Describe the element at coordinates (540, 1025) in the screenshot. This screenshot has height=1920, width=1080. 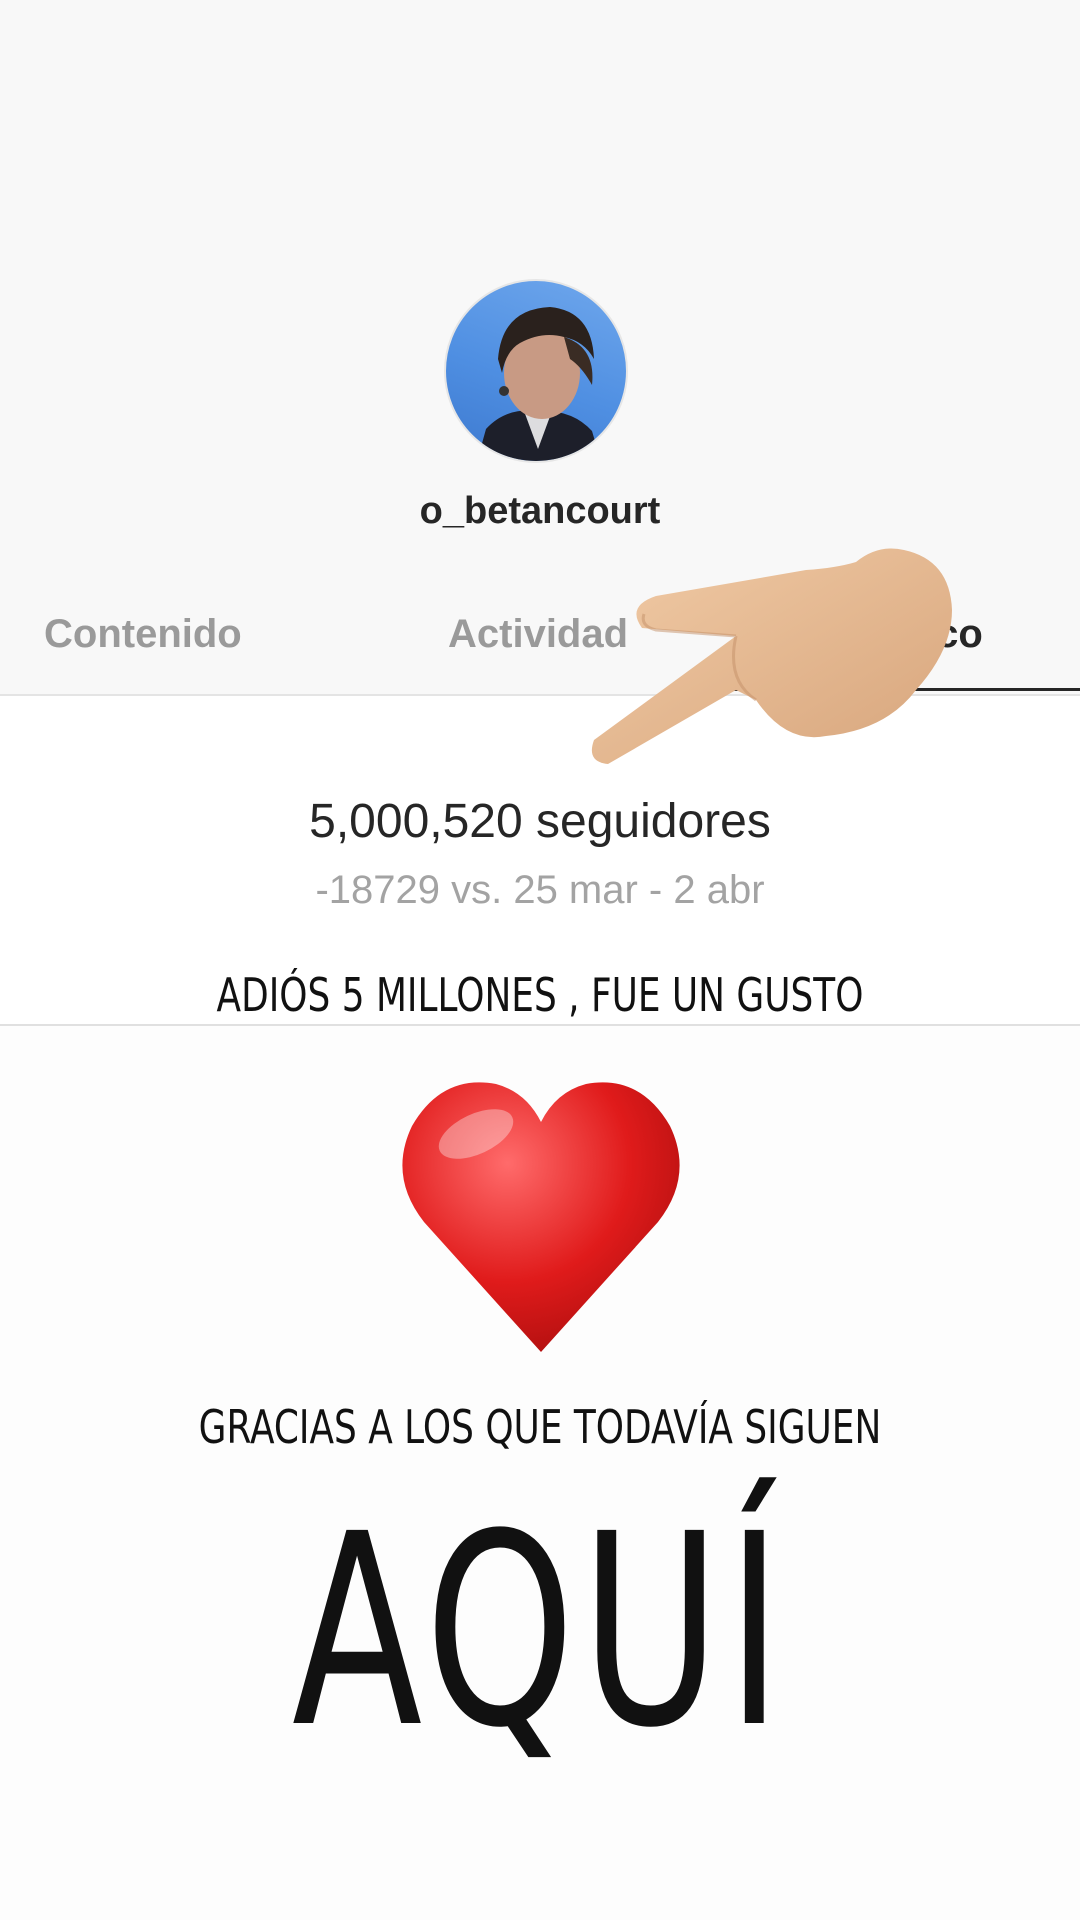
I see `screenshot-edge-divider` at that location.